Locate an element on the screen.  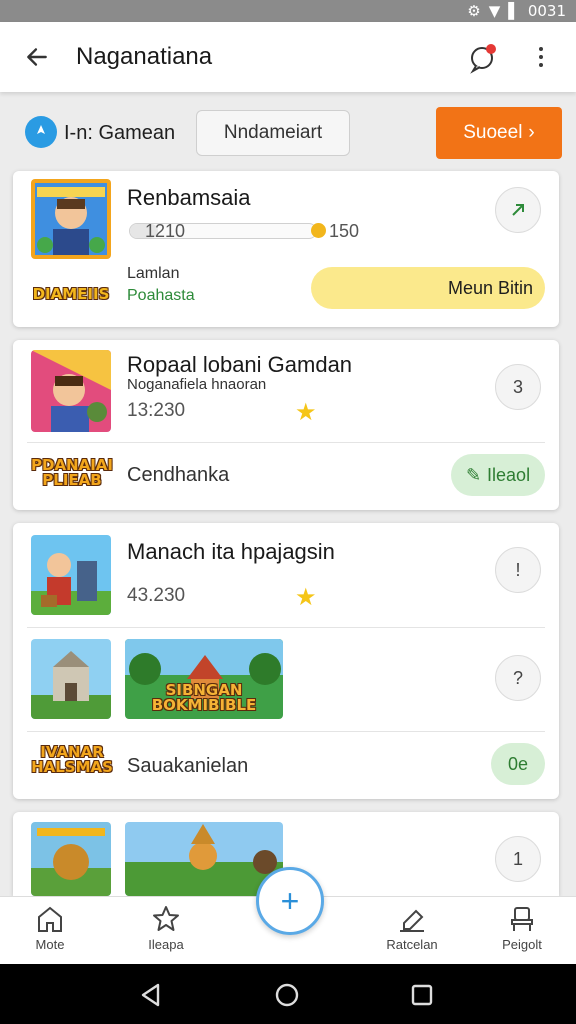
action-button: ✎ Ileaol is located at coordinates (498, 475).